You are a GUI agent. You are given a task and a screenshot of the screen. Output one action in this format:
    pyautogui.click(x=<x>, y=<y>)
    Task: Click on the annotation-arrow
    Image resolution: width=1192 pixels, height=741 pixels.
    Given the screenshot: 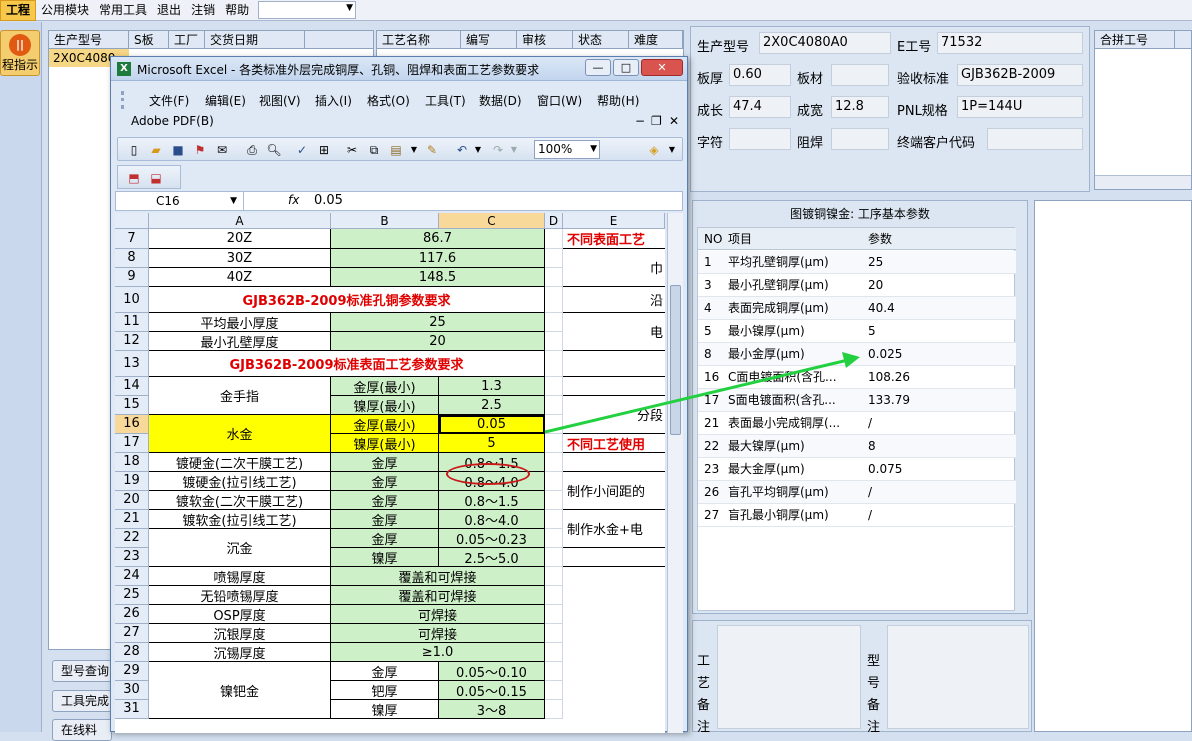 What is the action you would take?
    pyautogui.click(x=702, y=393)
    